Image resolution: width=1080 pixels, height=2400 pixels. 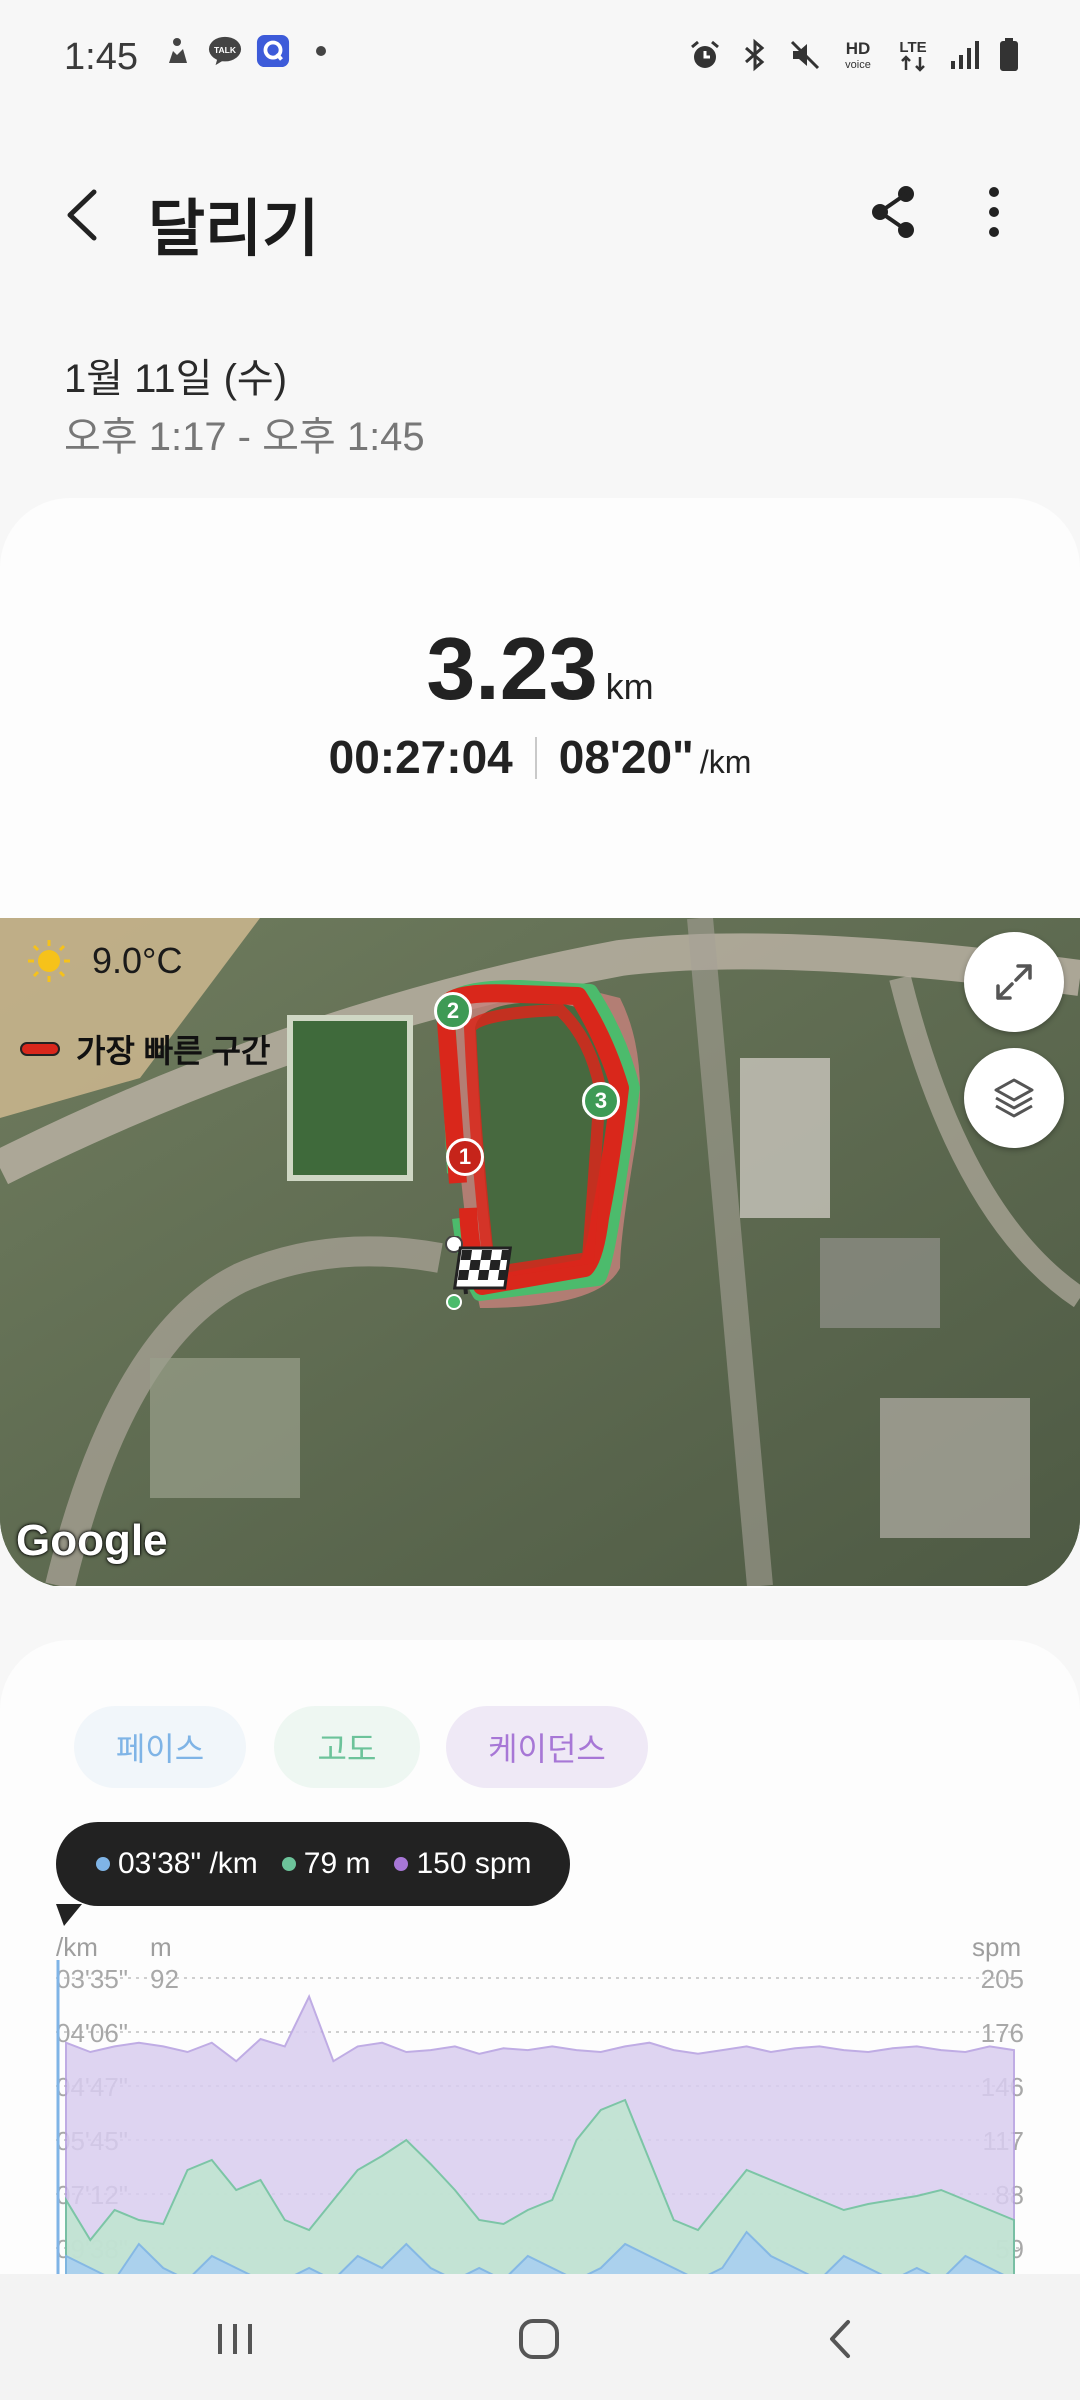 What do you see at coordinates (1002, 1979) in the screenshot?
I see `cadence-tick-label: 205` at bounding box center [1002, 1979].